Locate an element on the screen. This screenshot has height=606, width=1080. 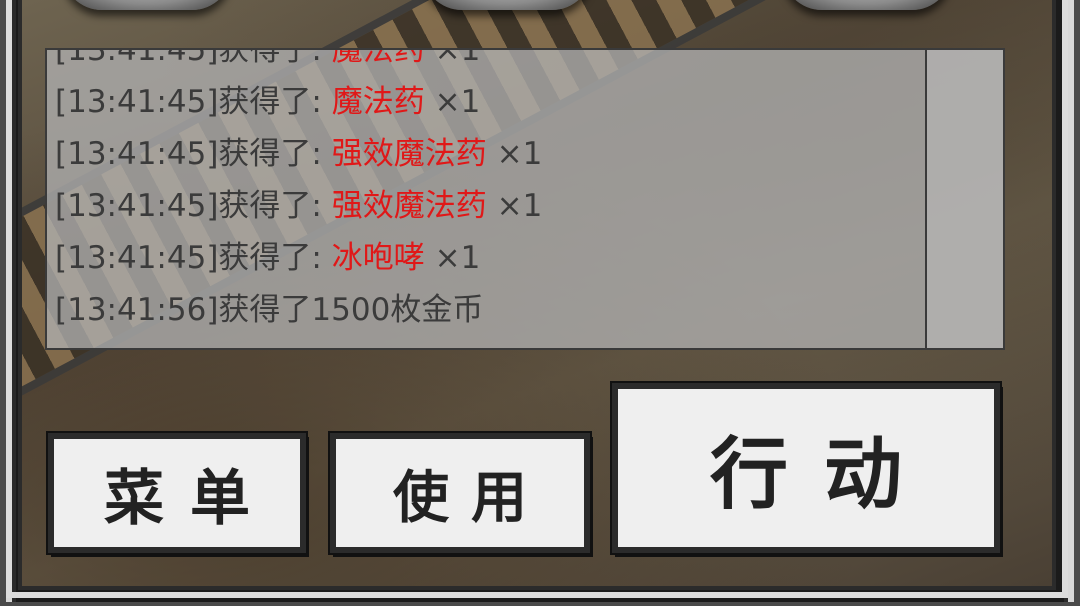
log-line: [13:41:56]获得了1500枚金币 is located at coordinates (298, 310).